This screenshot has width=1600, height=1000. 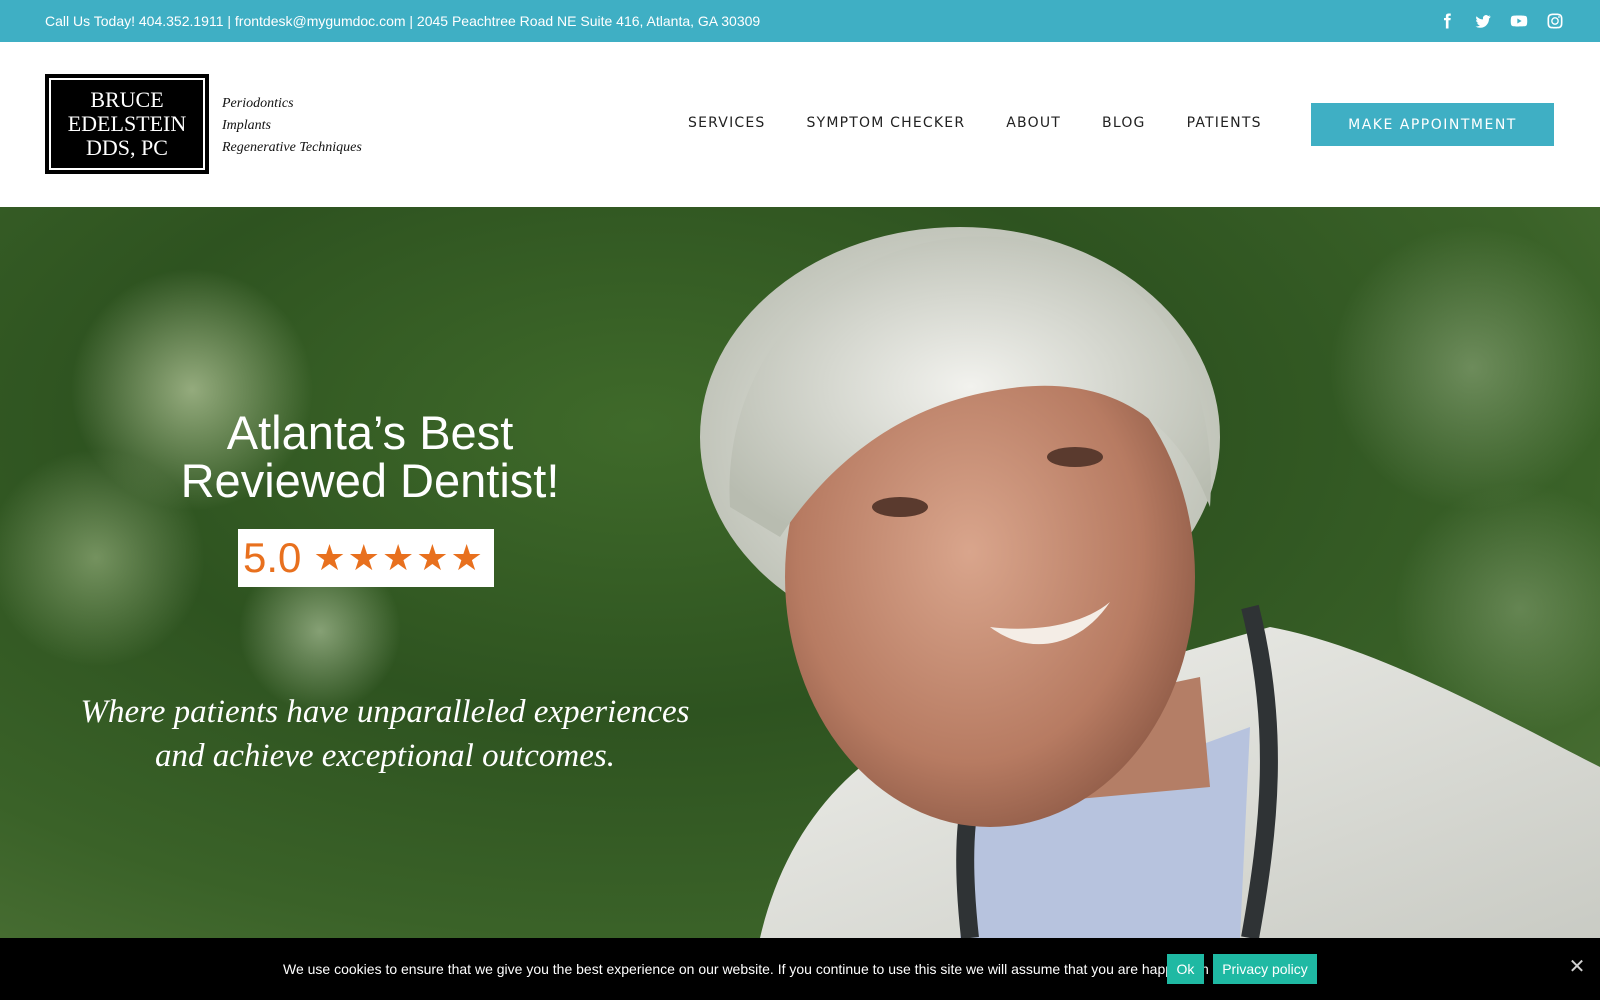 What do you see at coordinates (246, 125) in the screenshot?
I see `tagline-implants: Implants` at bounding box center [246, 125].